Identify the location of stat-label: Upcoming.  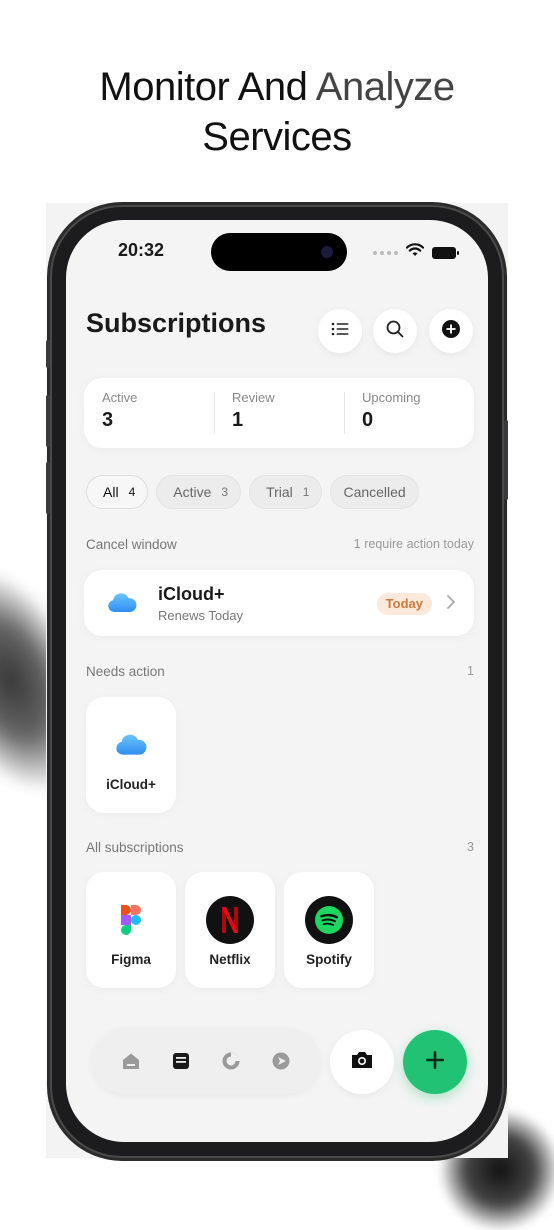
(391, 397).